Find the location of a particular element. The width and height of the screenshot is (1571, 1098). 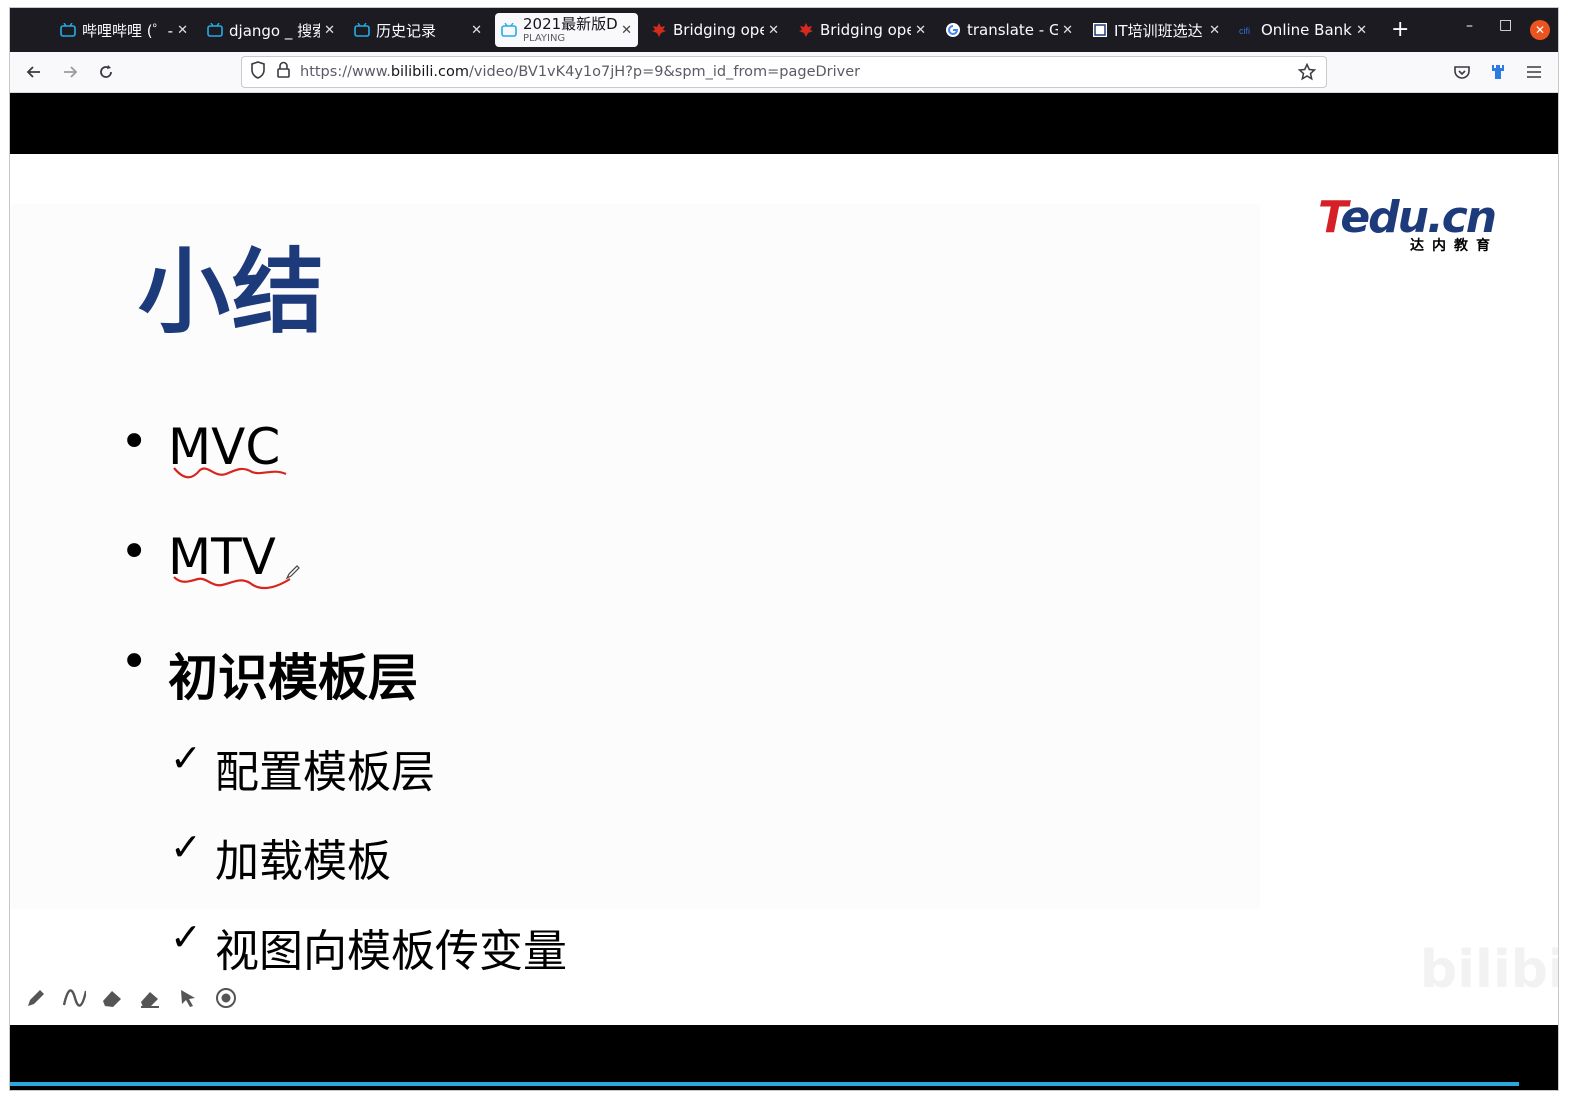

tab-bilibili-home: 哔哩哔哩 (゜-゜ ✕ is located at coordinates (124, 30).